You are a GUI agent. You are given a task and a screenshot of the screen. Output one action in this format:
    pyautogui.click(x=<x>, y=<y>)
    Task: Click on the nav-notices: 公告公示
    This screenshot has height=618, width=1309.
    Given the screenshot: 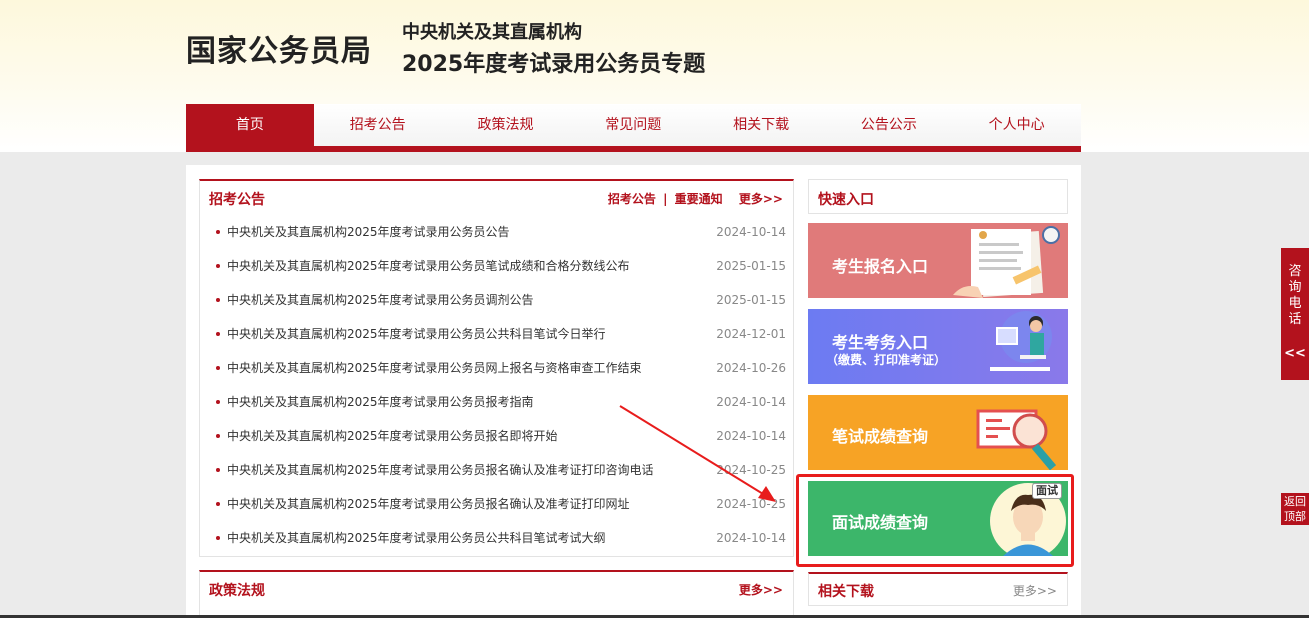 What is the action you would take?
    pyautogui.click(x=889, y=125)
    